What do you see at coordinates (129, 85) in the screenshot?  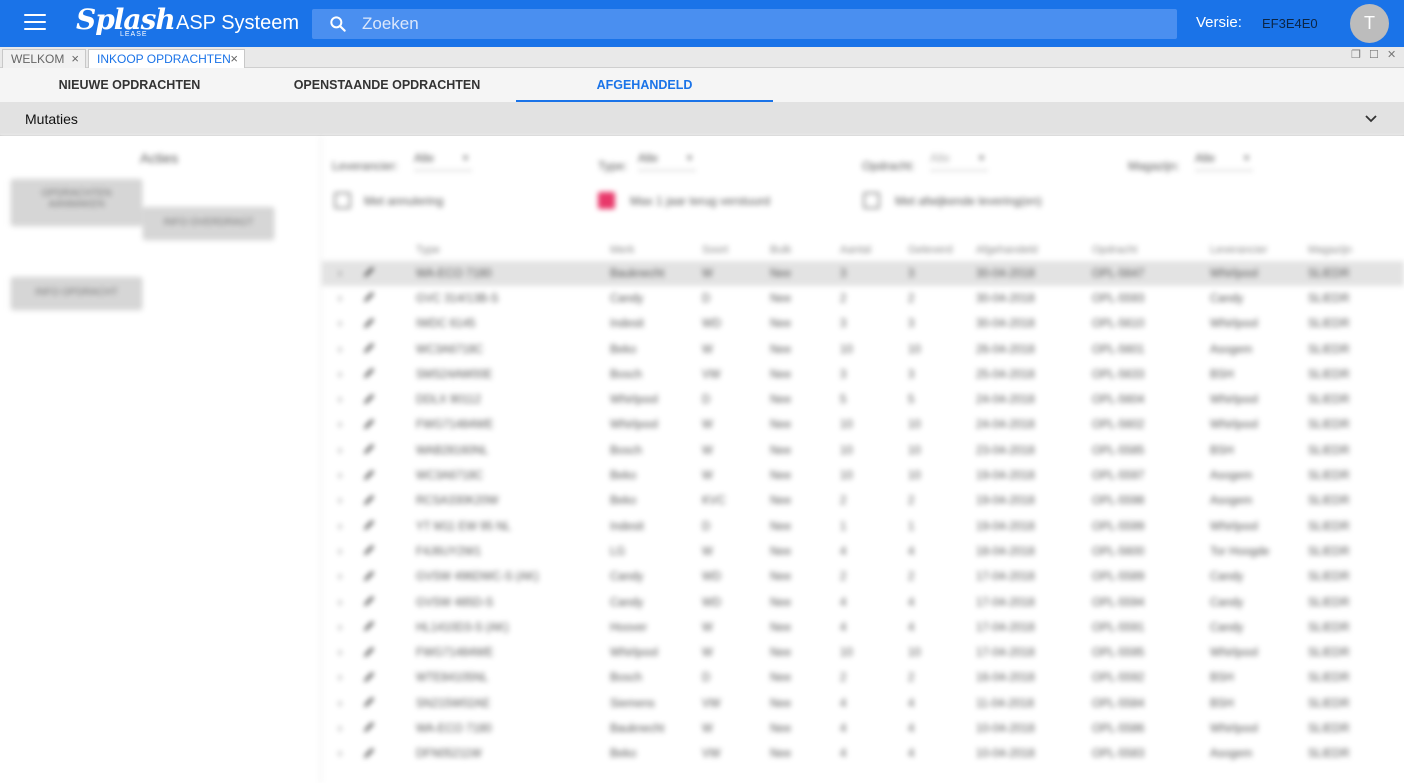 I see `tab-nieuwe-opdrachten: NIEUWE OPDRACHTEN` at bounding box center [129, 85].